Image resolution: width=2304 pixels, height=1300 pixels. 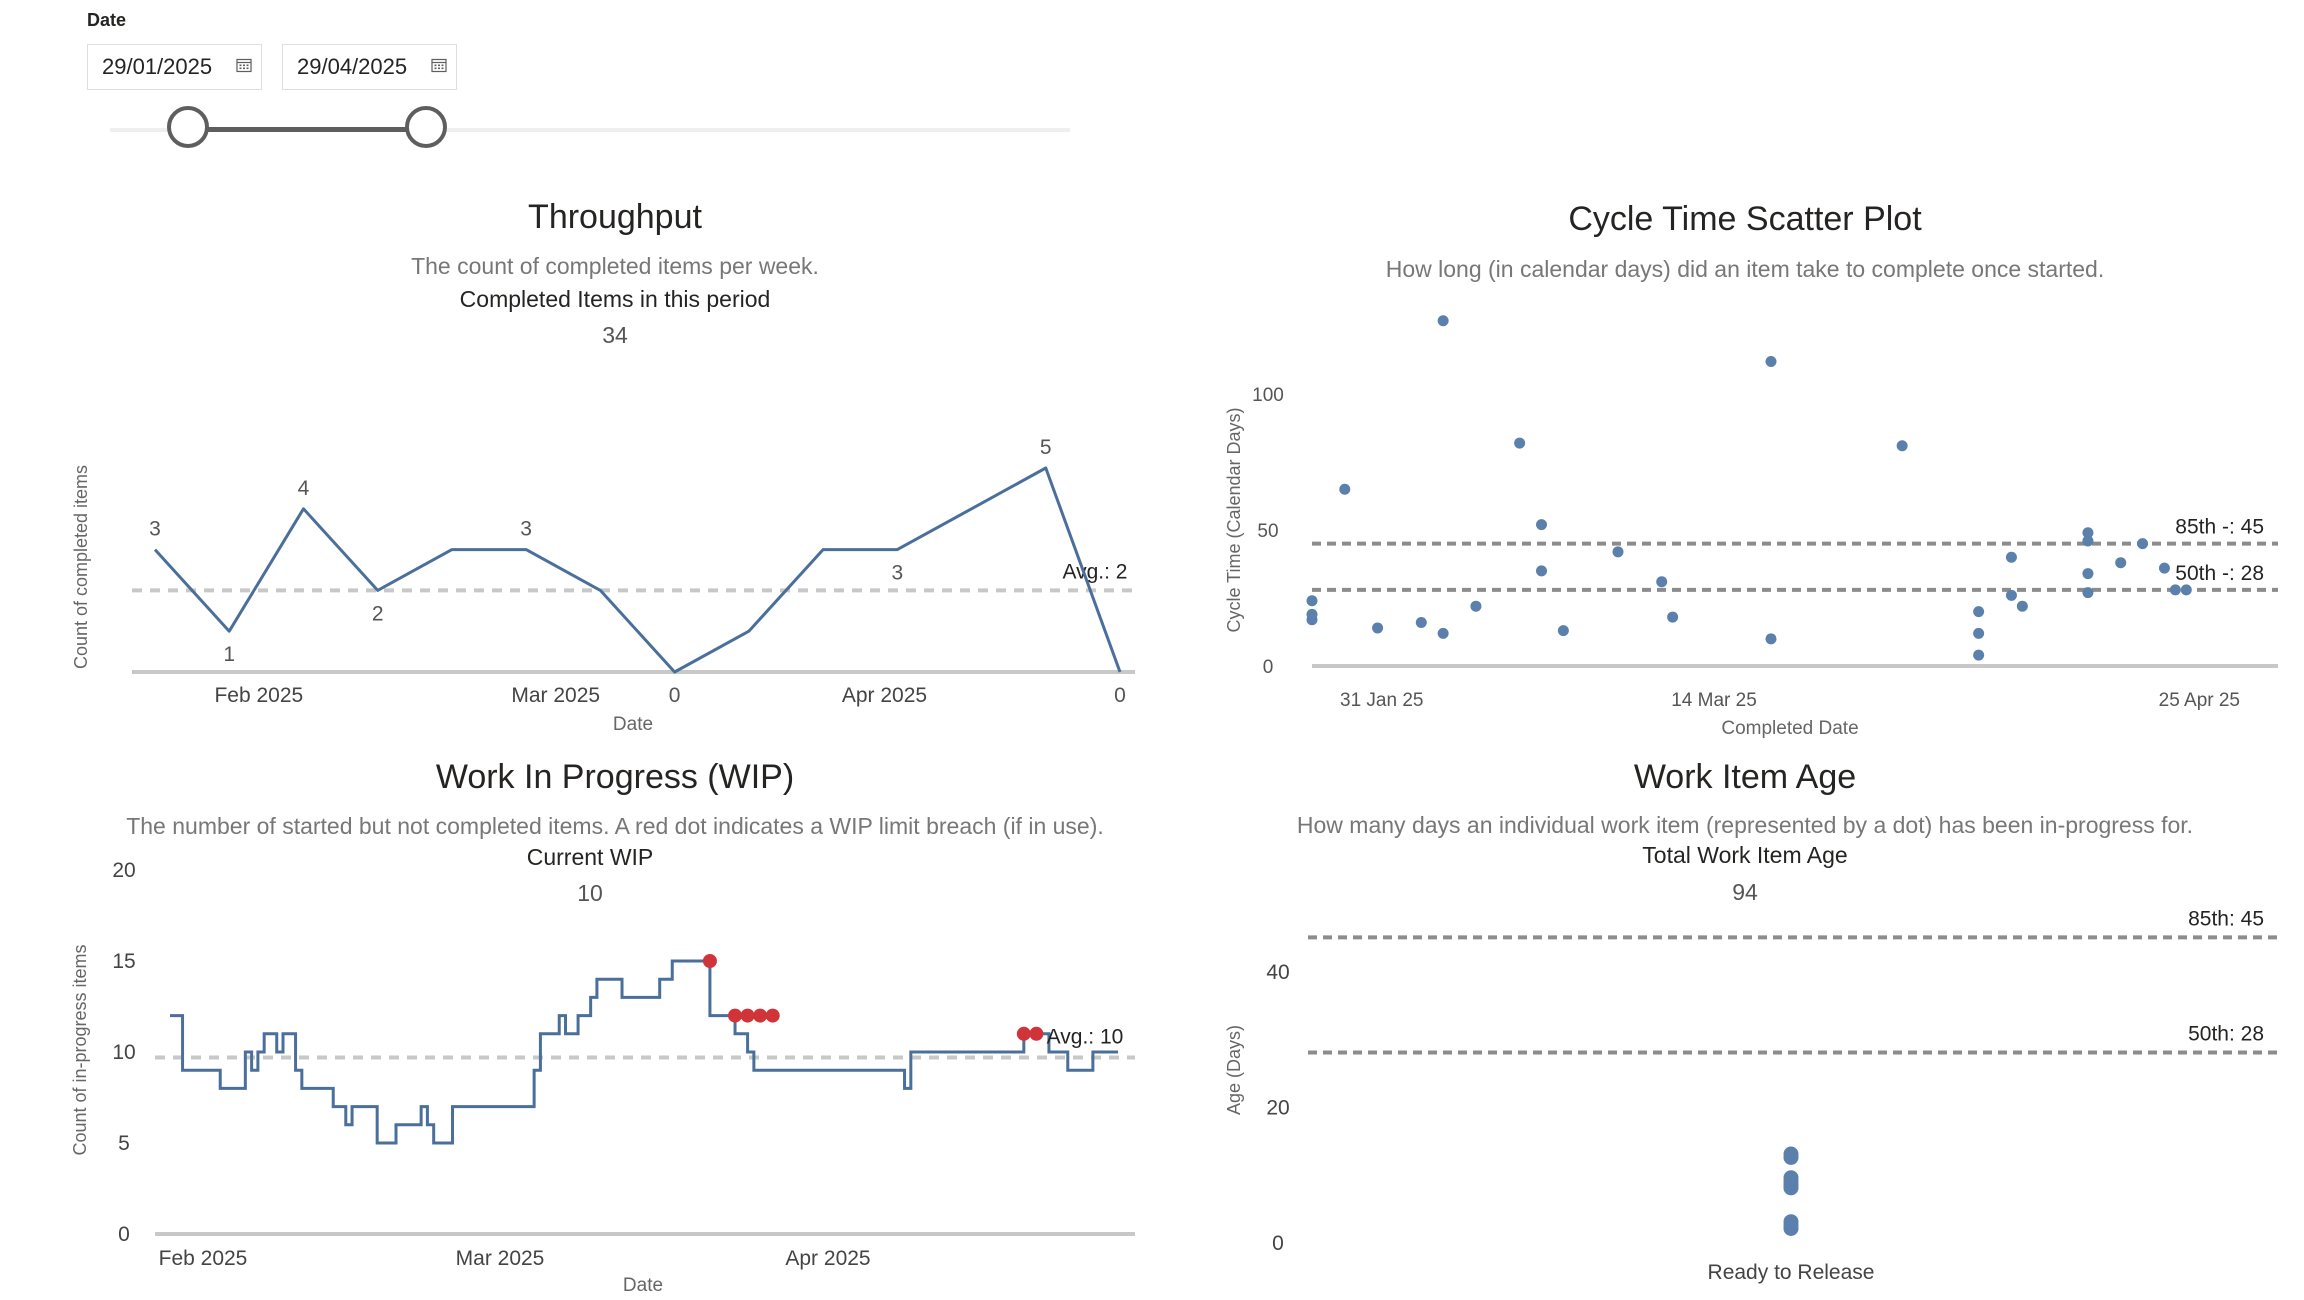 What do you see at coordinates (1267, 531) in the screenshot?
I see `y-tick-label: 50` at bounding box center [1267, 531].